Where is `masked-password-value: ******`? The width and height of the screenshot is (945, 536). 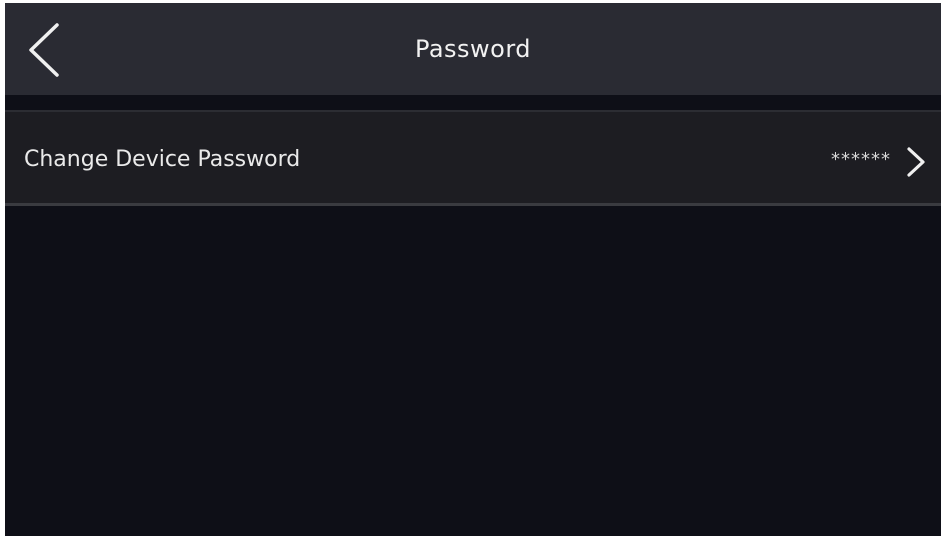 masked-password-value: ****** is located at coordinates (861, 159).